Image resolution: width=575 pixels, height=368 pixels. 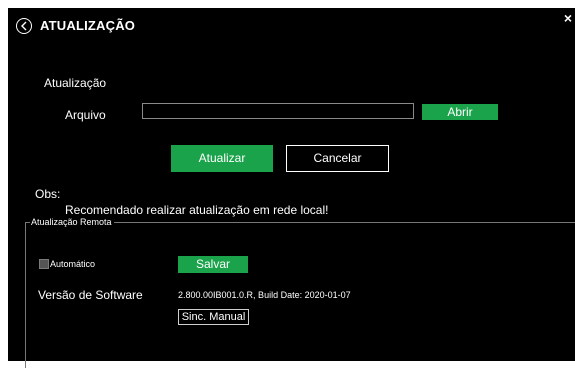 I want to click on auto-update-label: Automático, so click(x=73, y=264).